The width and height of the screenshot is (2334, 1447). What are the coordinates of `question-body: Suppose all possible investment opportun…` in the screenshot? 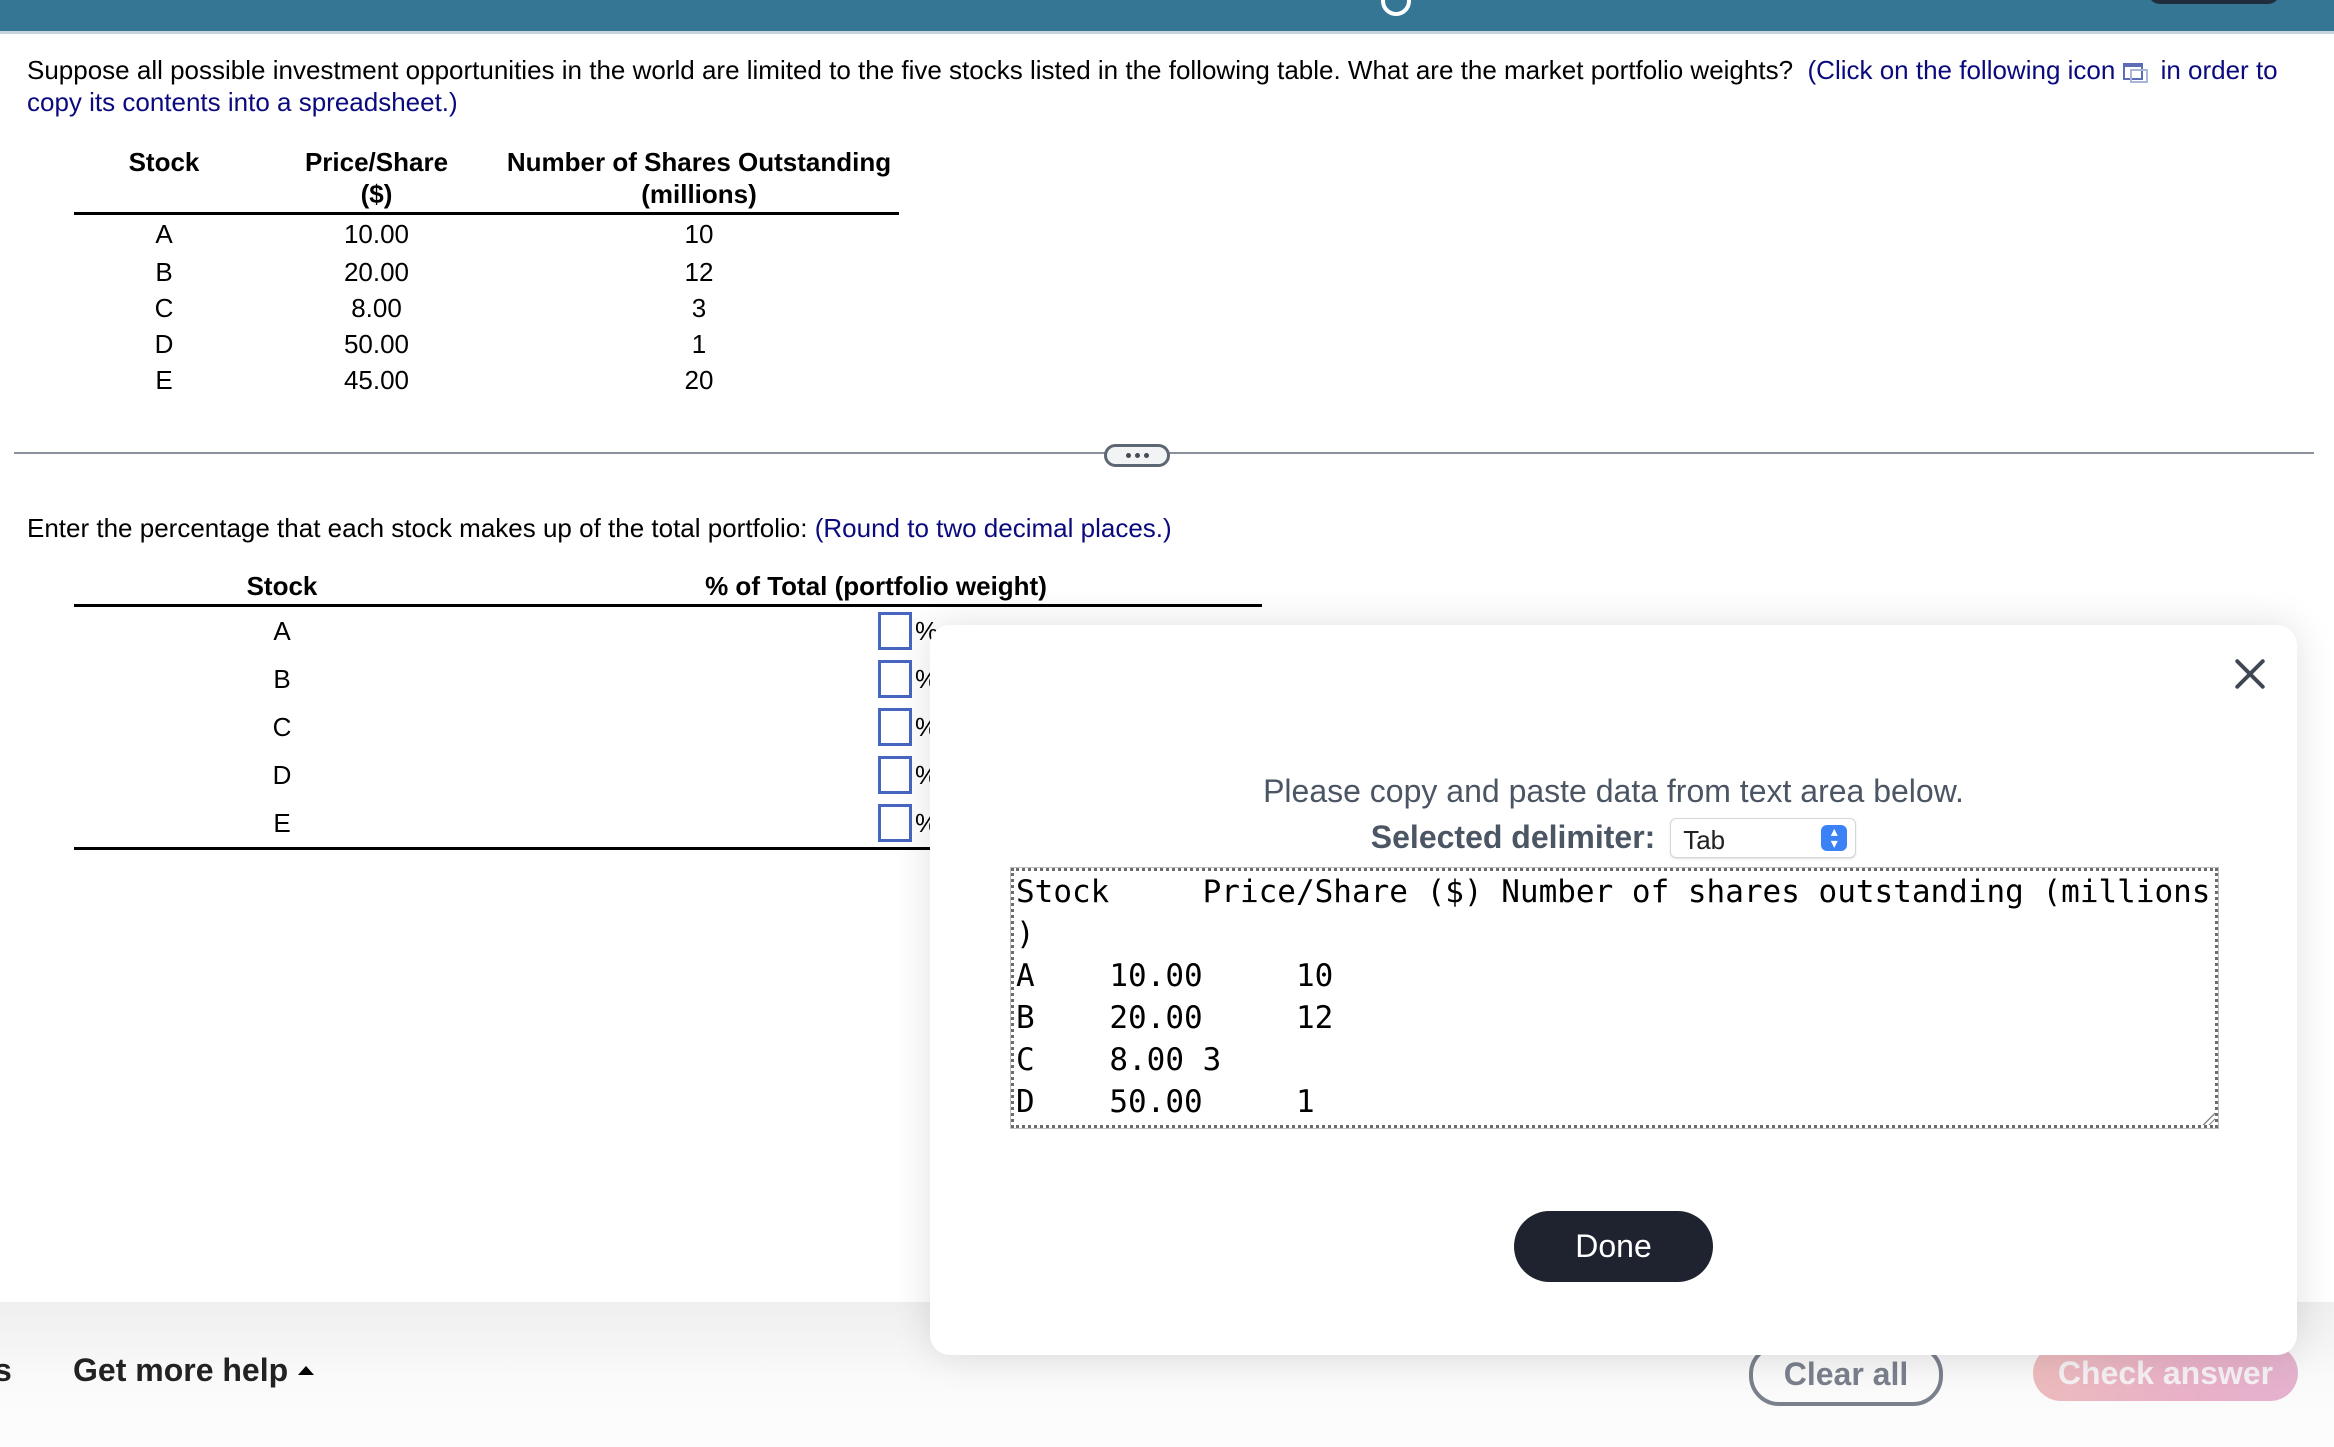 It's located at (910, 70).